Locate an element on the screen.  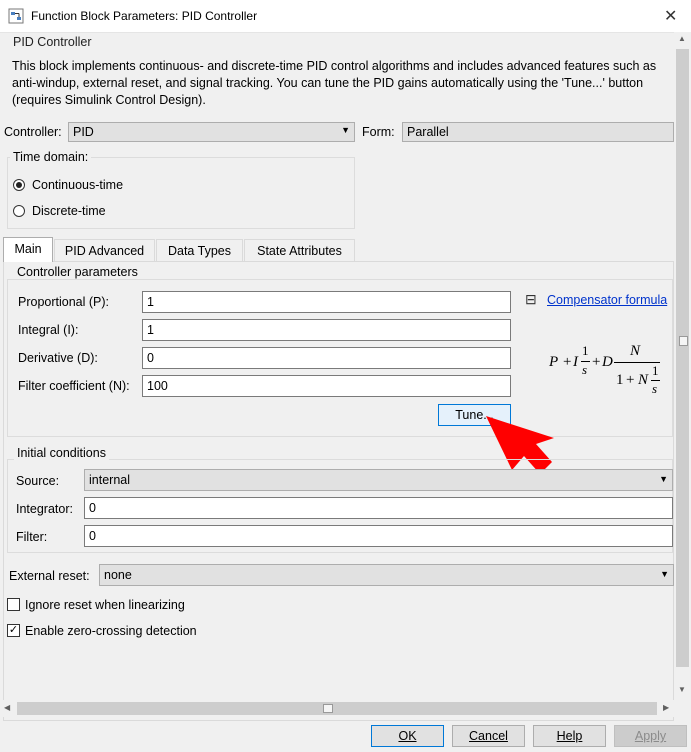
apply-button: Apply is located at coordinates (650, 736).